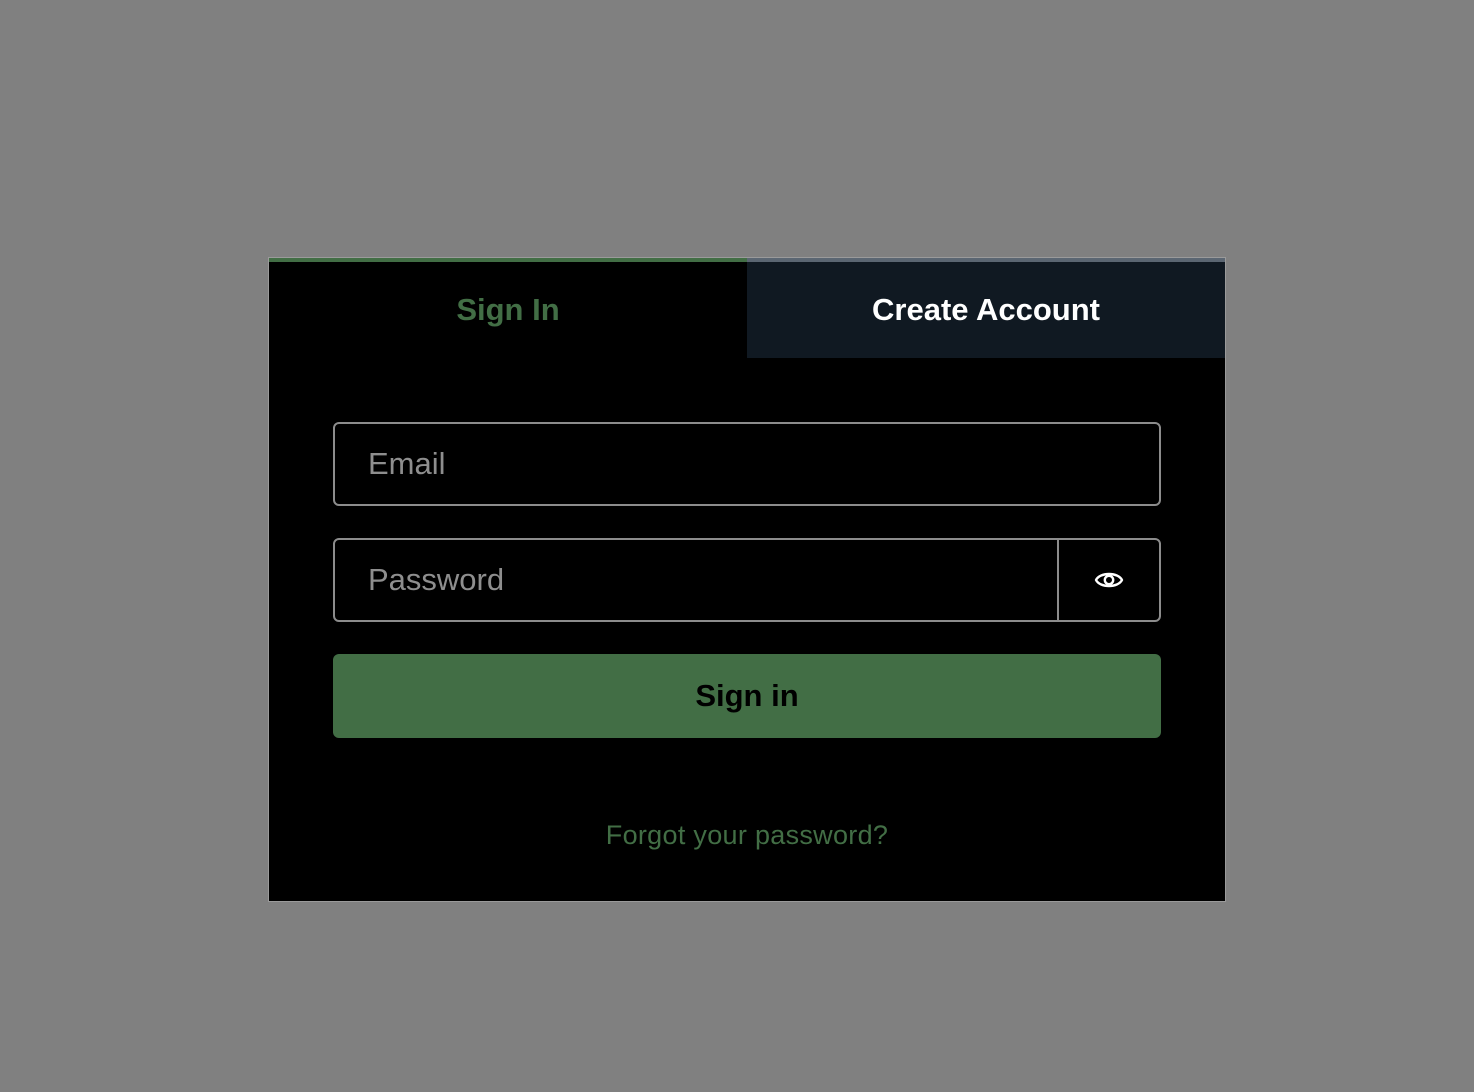 The width and height of the screenshot is (1474, 1092). Describe the element at coordinates (696, 580) in the screenshot. I see `password-input` at that location.